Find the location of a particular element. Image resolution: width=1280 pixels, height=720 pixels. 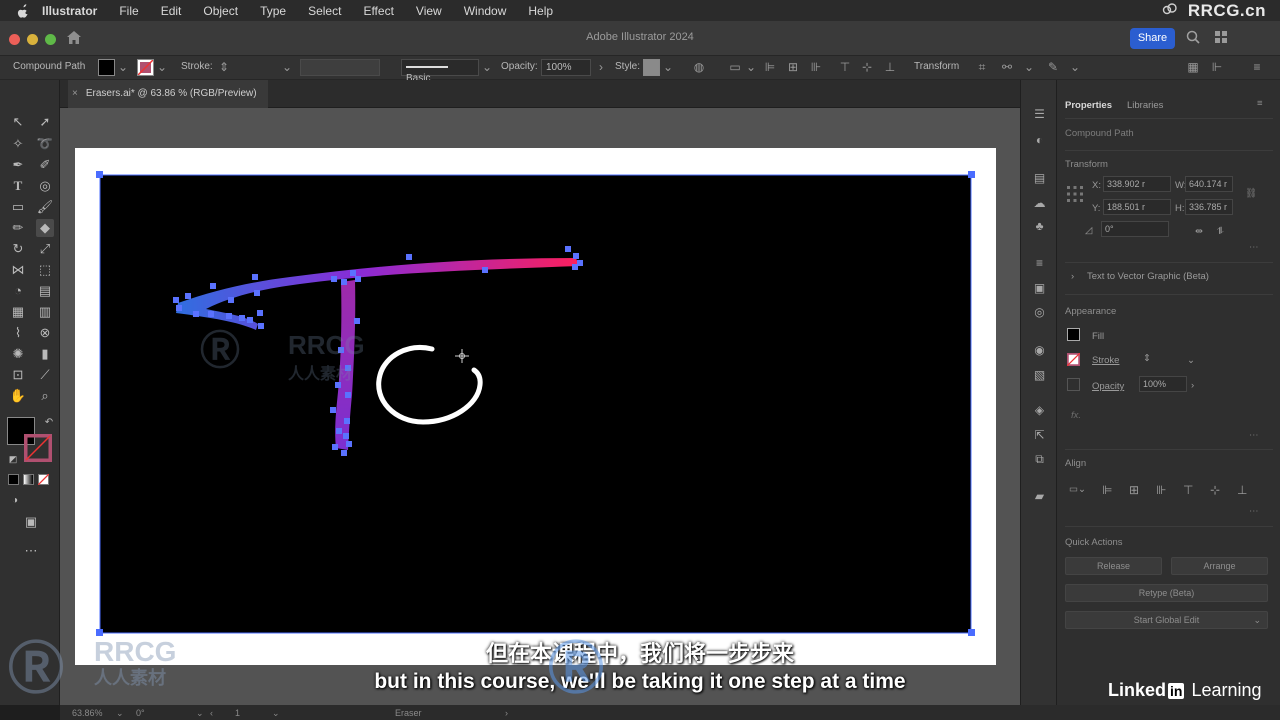

cc-libraries-icon: ☁ is located at coordinates (1039, 203).